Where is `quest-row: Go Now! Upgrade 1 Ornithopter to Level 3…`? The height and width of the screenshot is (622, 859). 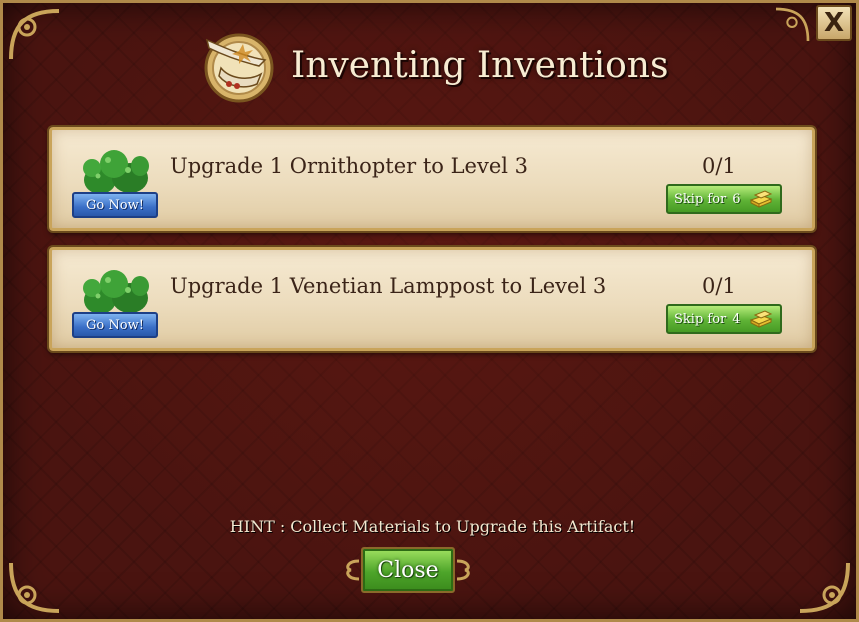
quest-row: Go Now! Upgrade 1 Ornithopter to Level 3… is located at coordinates (432, 179).